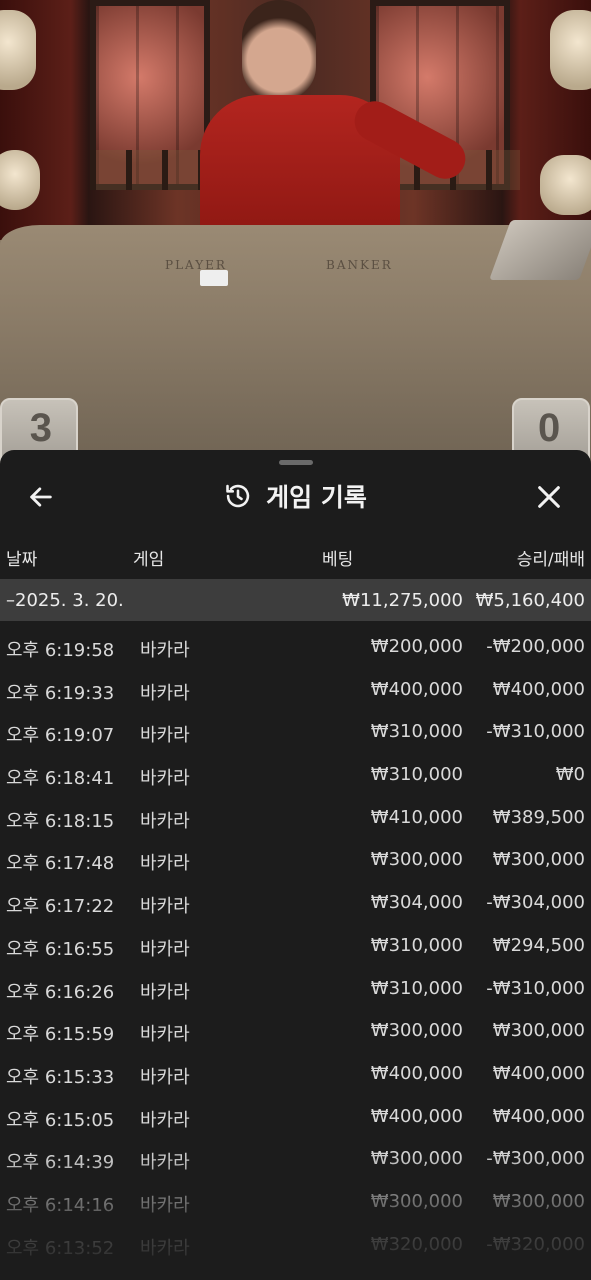 The height and width of the screenshot is (1280, 591). Describe the element at coordinates (295, 1158) in the screenshot. I see `history-row: 오후 6:14:39 바카라 ₩300,000 -₩300,000` at that location.